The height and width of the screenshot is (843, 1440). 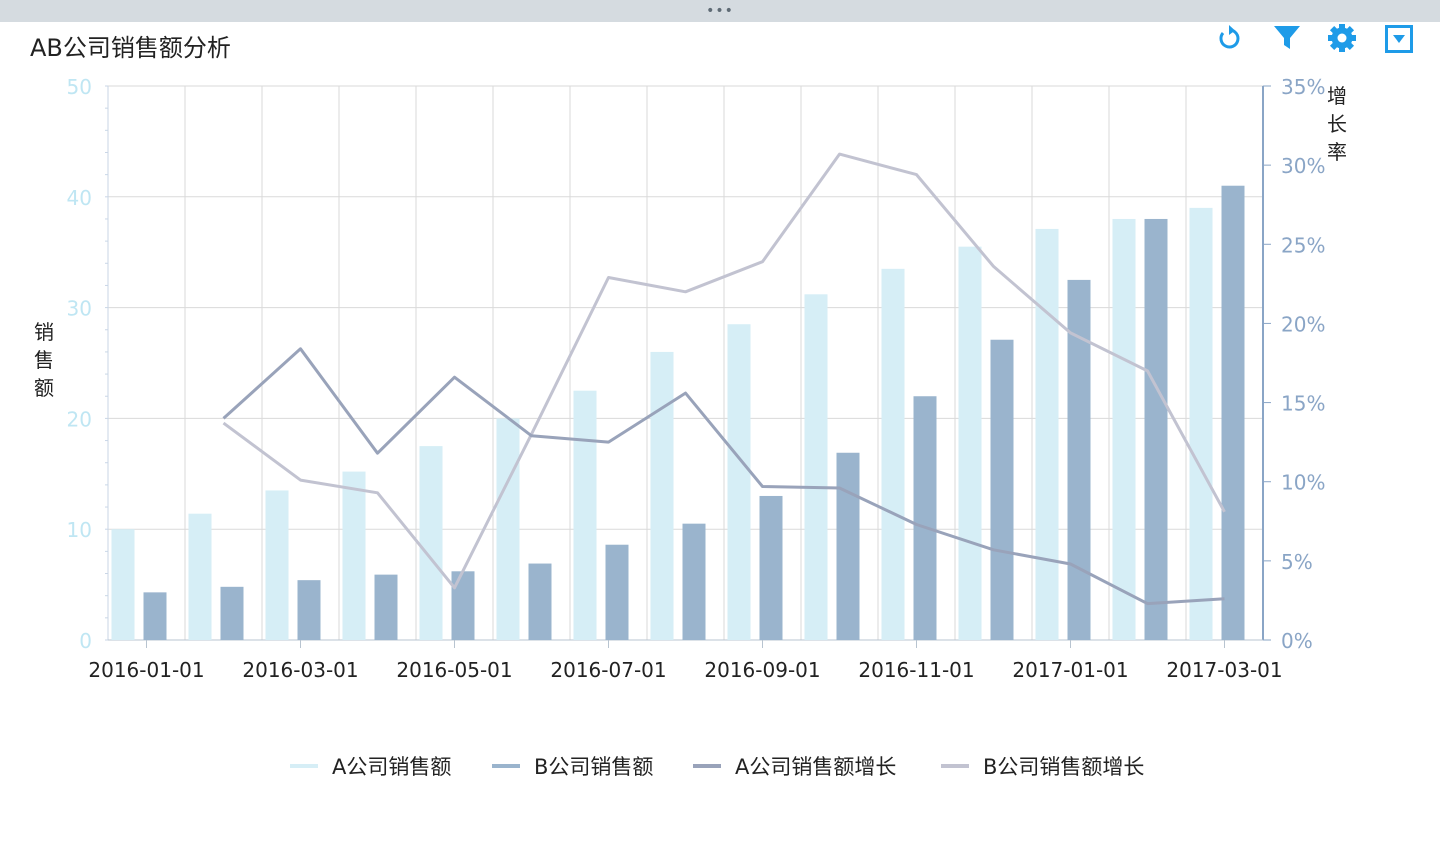 I want to click on y-right-tick-label: 5%, so click(x=1297, y=562).